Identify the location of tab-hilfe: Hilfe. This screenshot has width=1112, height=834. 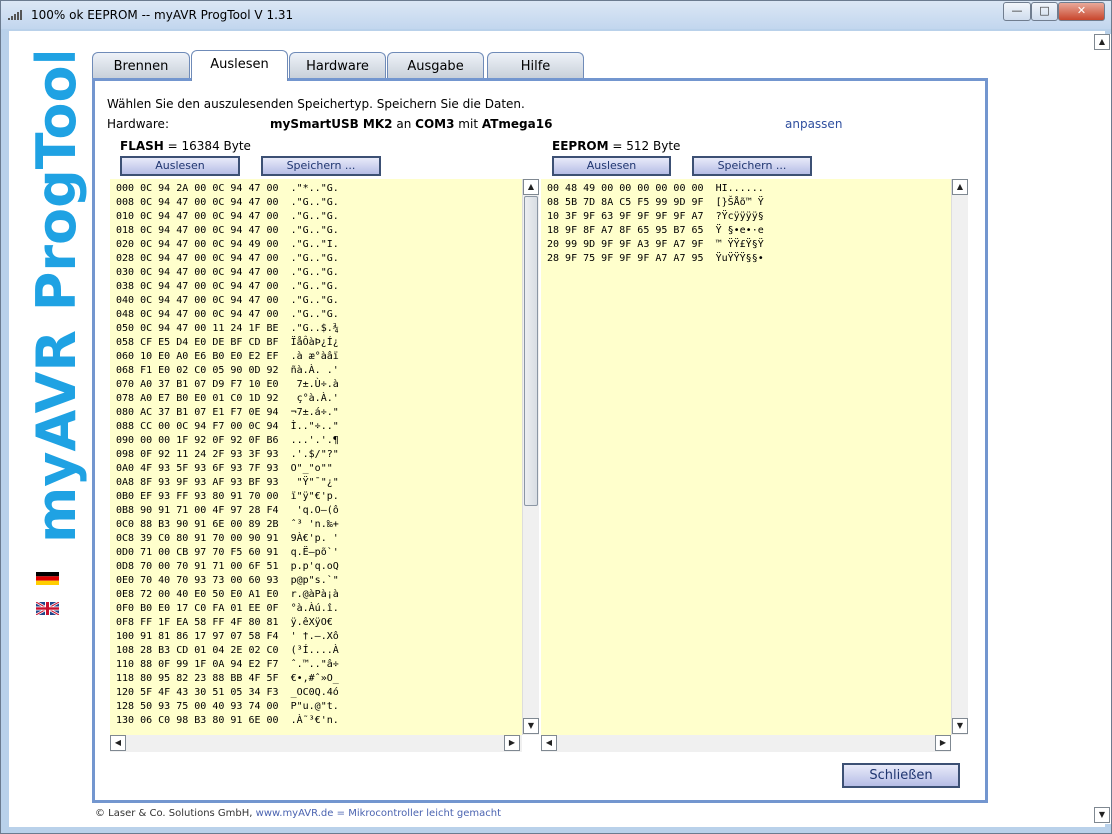
(535, 66).